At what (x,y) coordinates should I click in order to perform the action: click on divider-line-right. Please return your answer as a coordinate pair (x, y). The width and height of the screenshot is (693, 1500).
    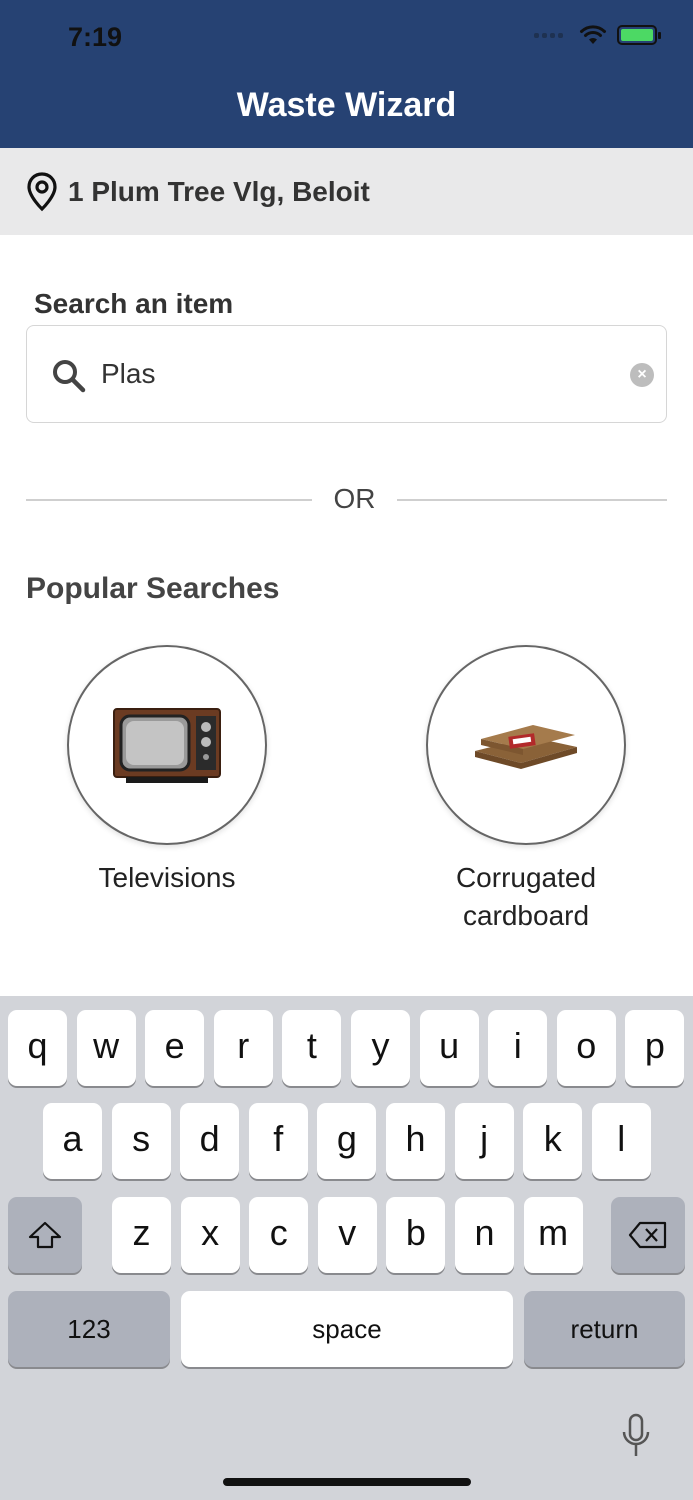
    Looking at the image, I should click on (532, 500).